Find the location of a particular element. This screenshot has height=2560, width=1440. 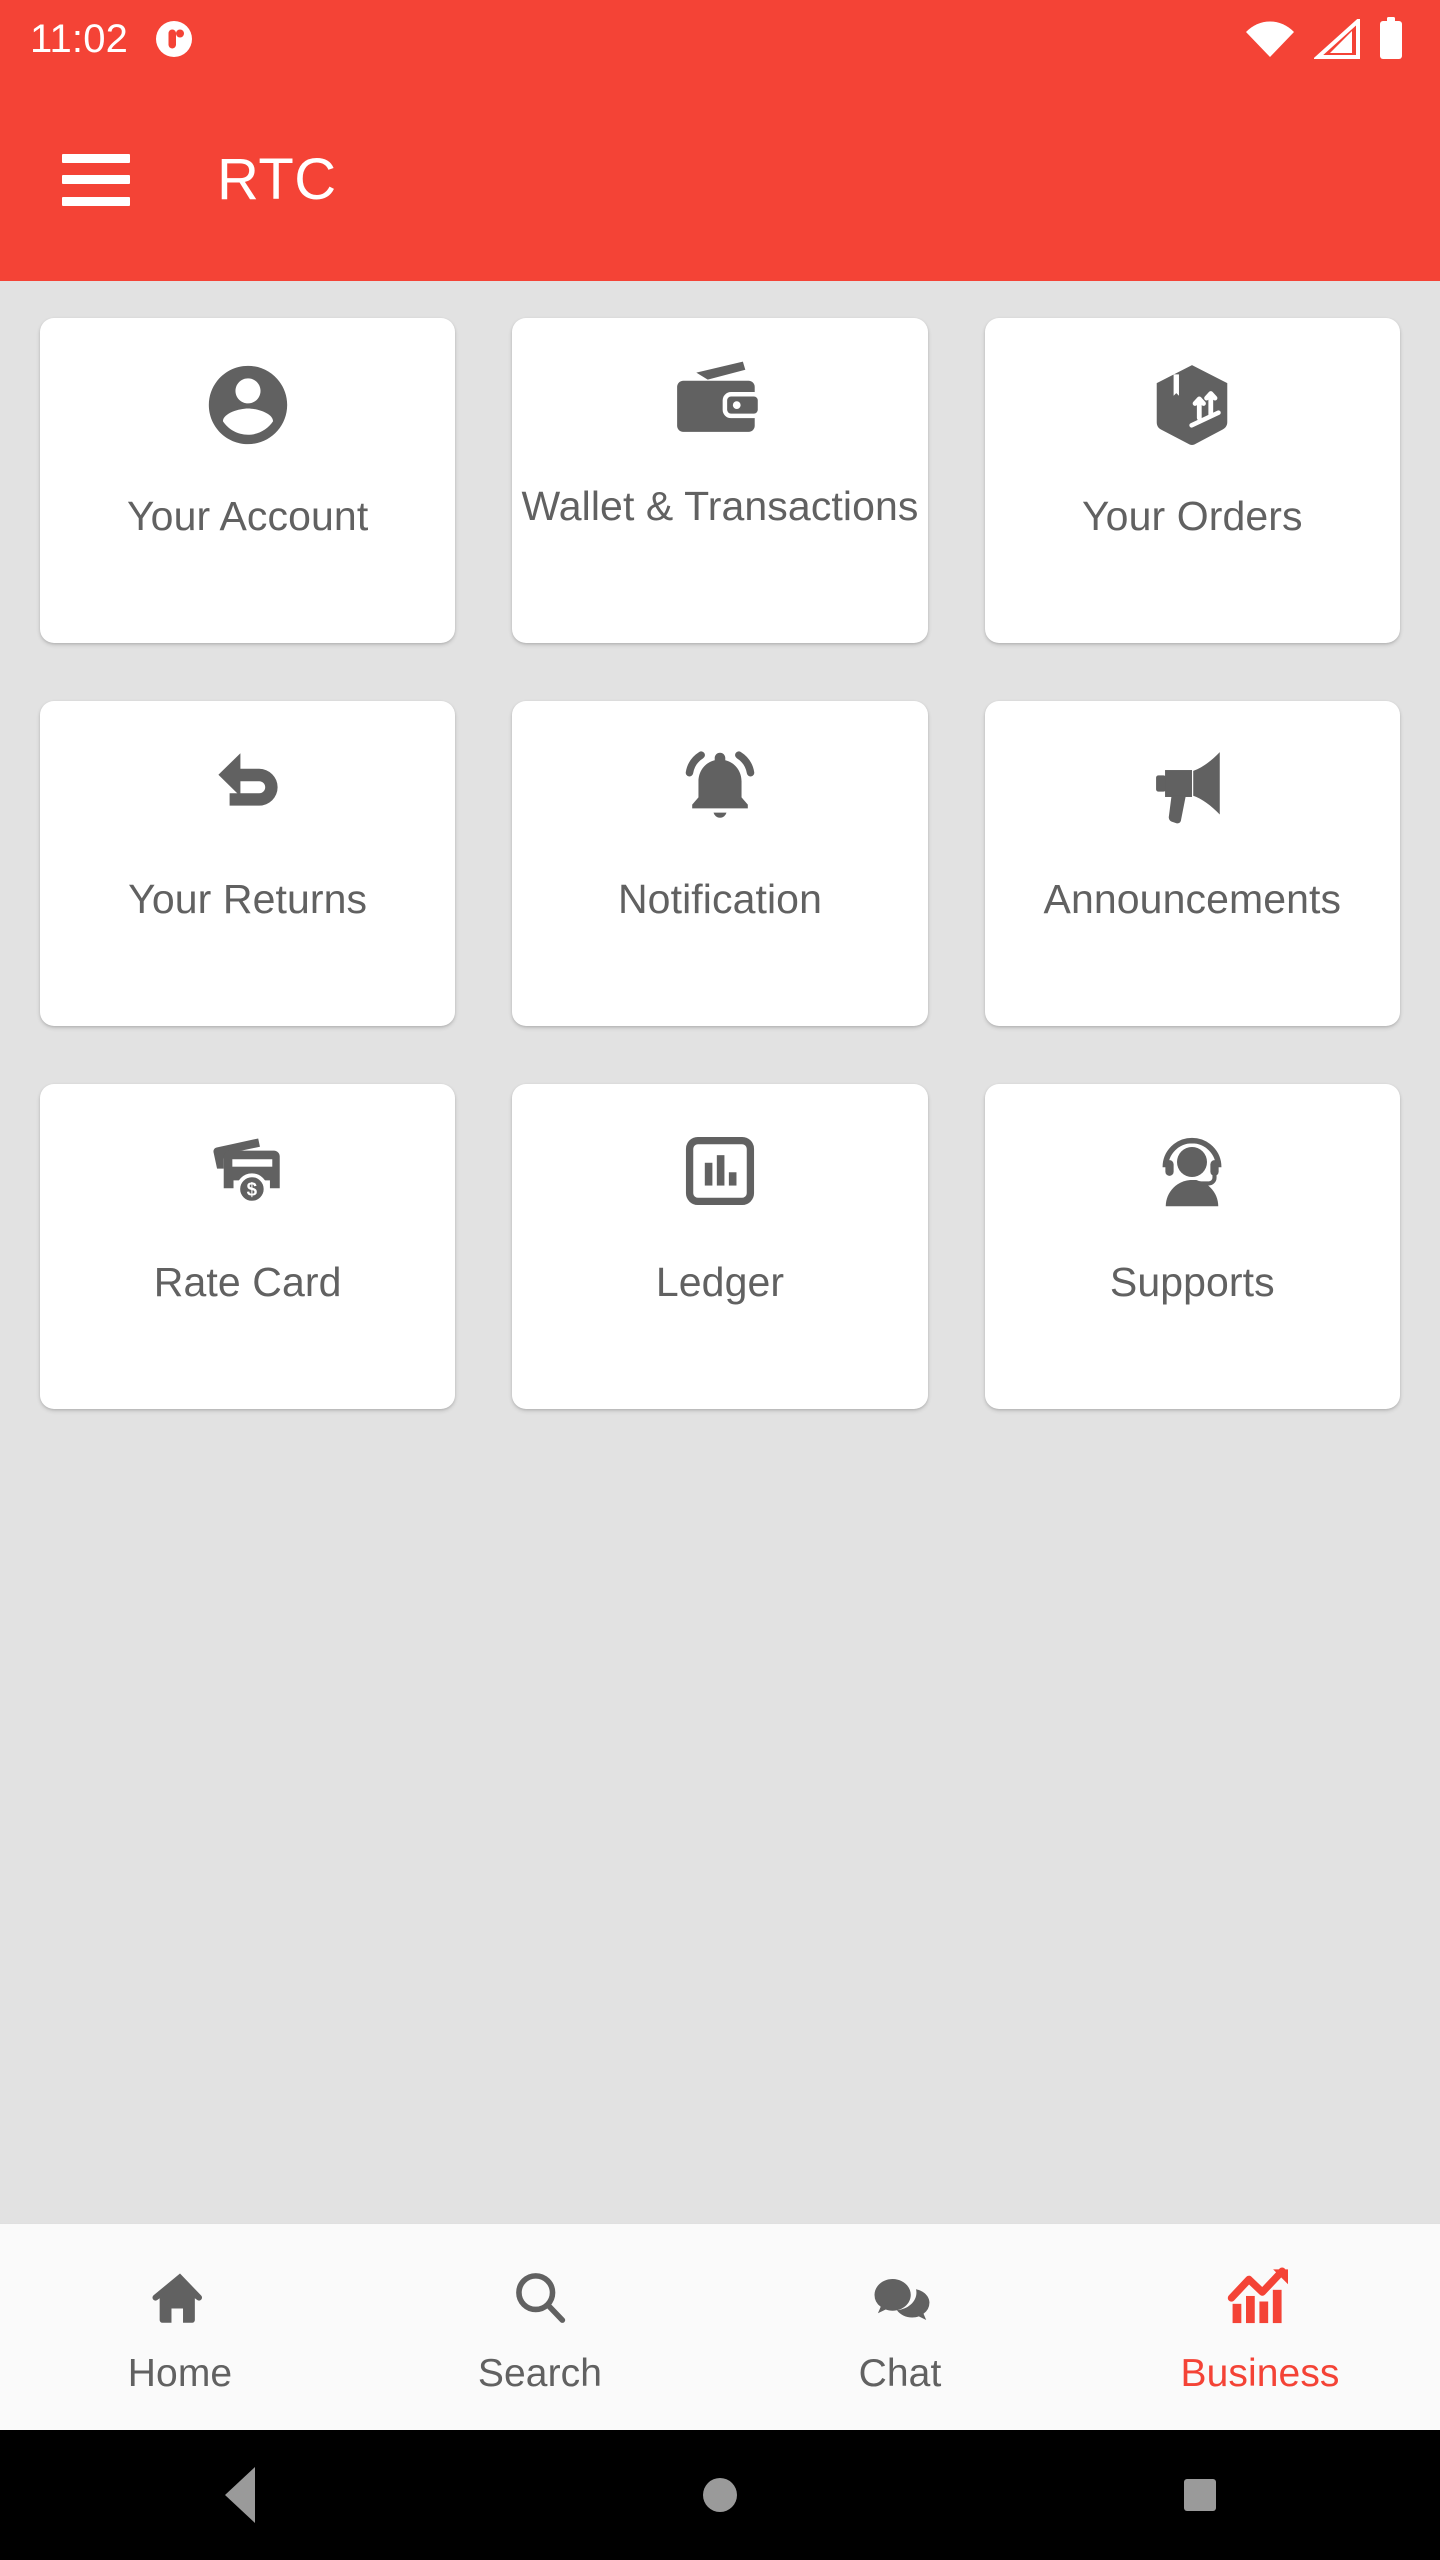

card-your-returns: Your Returns is located at coordinates (248, 863).